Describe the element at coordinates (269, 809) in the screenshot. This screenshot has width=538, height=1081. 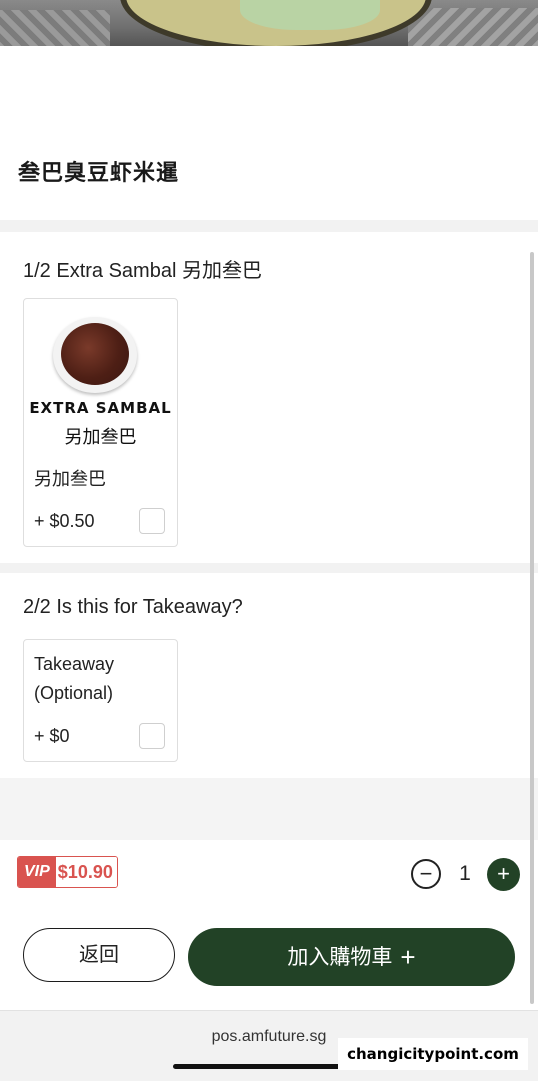
I see `spacer-band` at that location.